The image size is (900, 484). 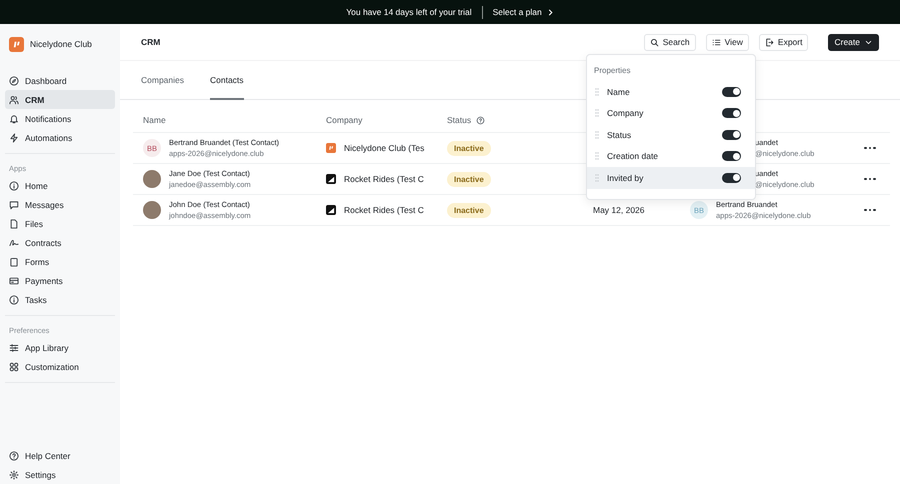 What do you see at coordinates (727, 42) in the screenshot?
I see `view-button: View` at bounding box center [727, 42].